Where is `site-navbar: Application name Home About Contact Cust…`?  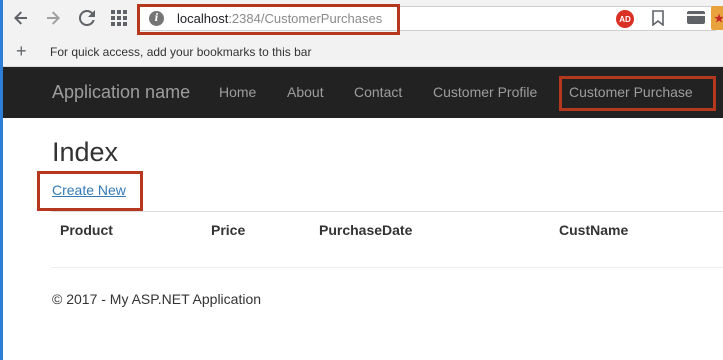
site-navbar: Application name Home About Contact Cust… is located at coordinates (363, 92).